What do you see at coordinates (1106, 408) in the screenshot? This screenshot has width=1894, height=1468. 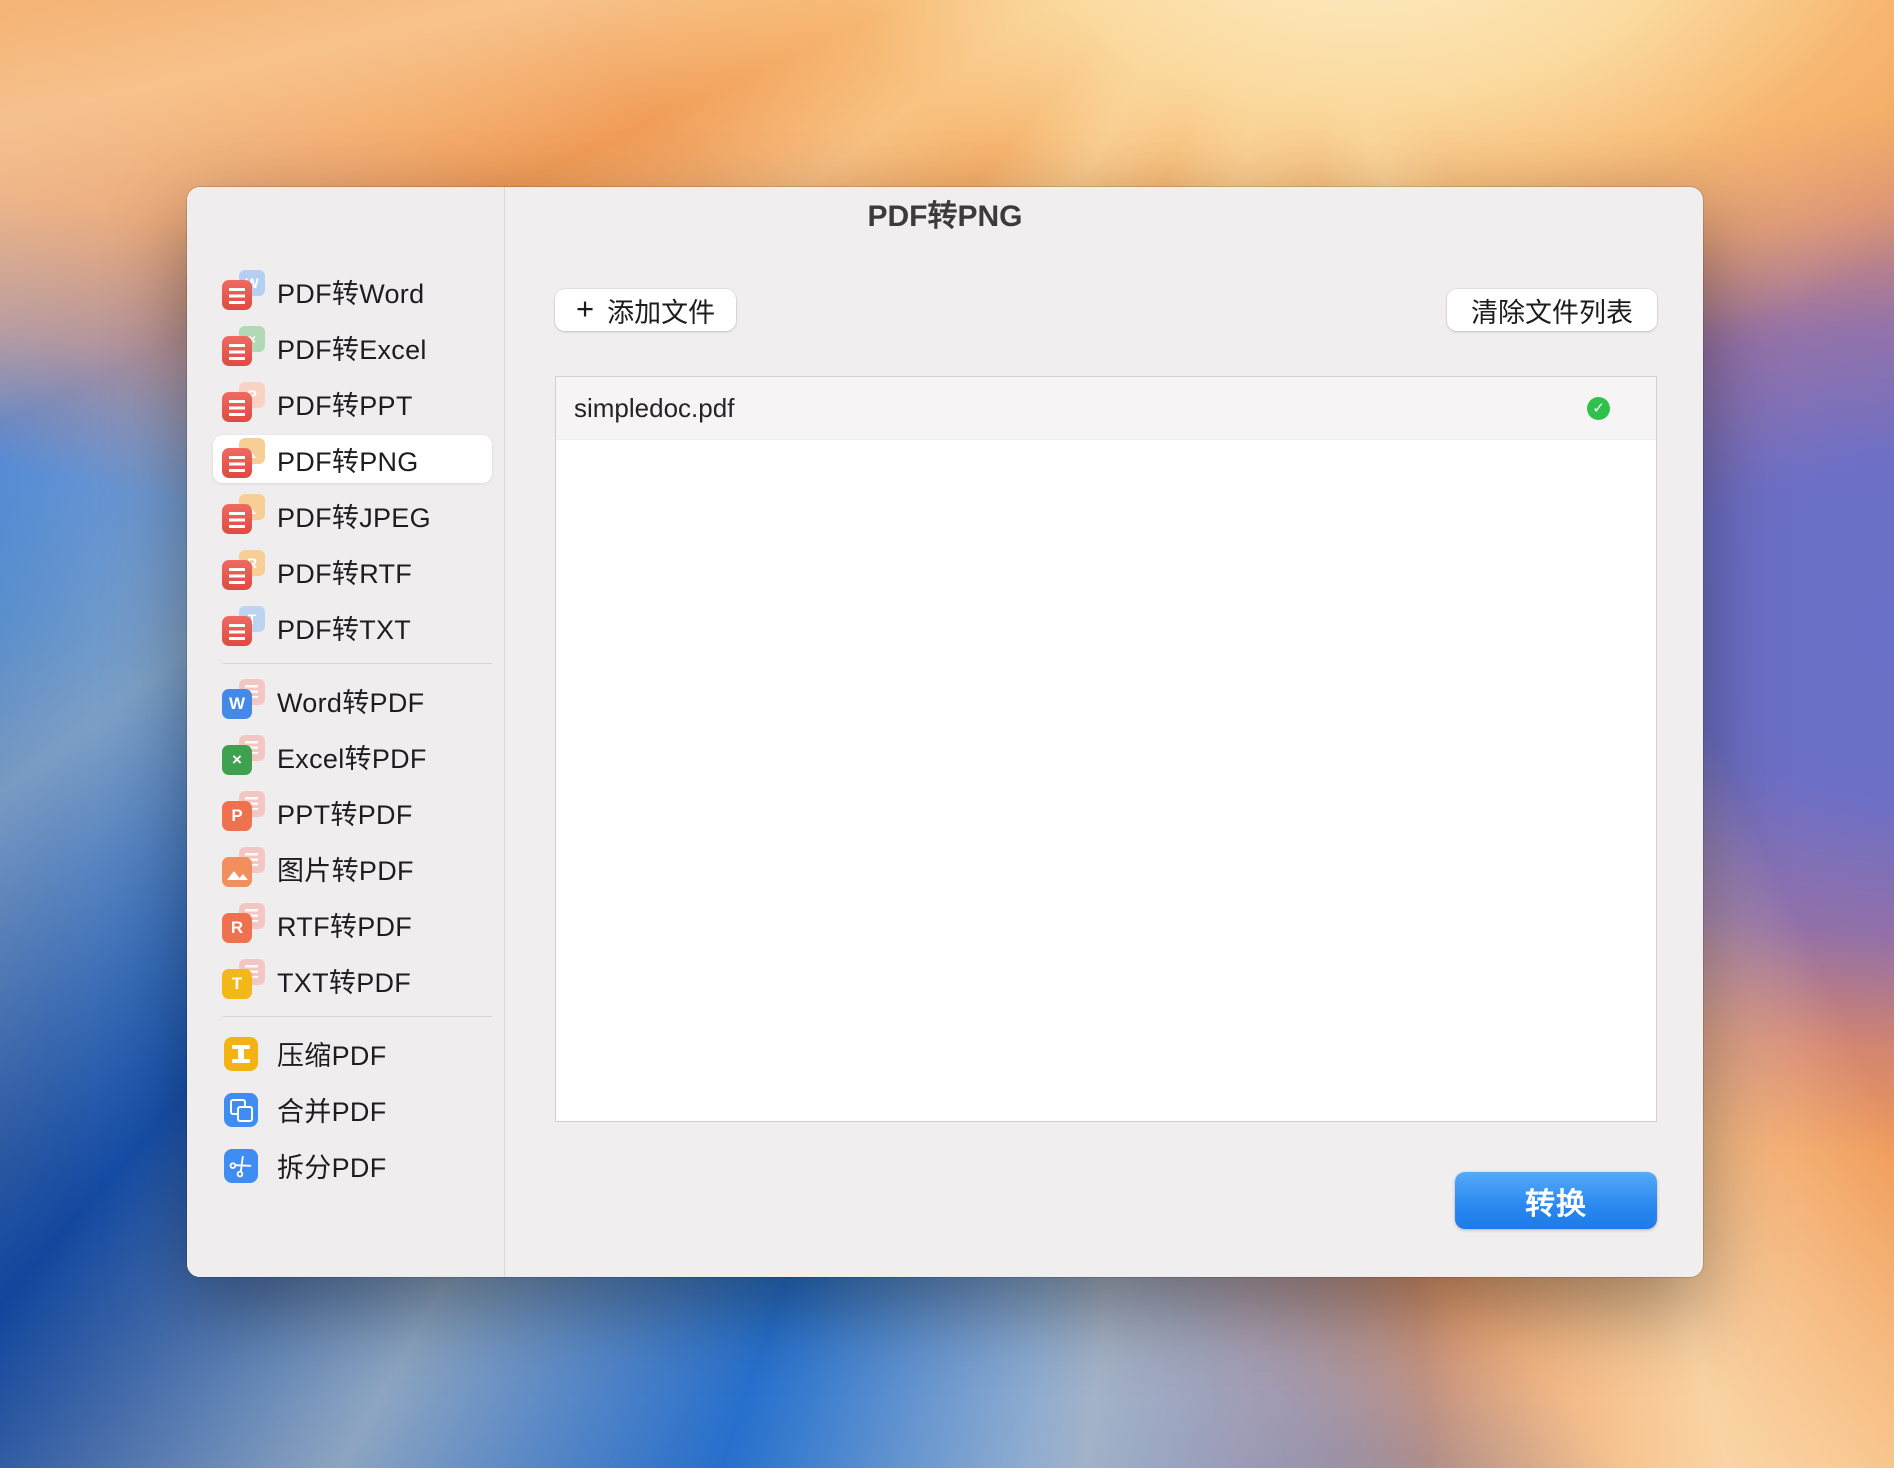 I see `file-row: simpledoc.pdf ✓` at bounding box center [1106, 408].